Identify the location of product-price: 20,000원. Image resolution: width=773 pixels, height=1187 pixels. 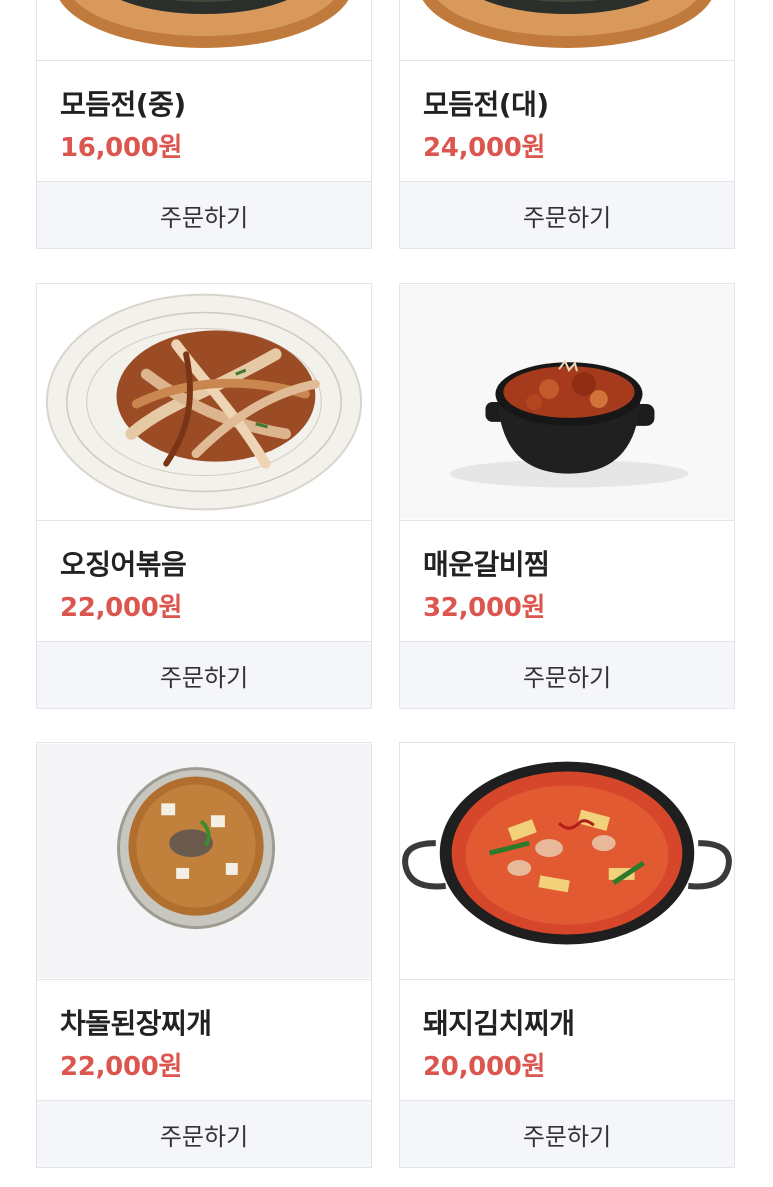
(484, 1067).